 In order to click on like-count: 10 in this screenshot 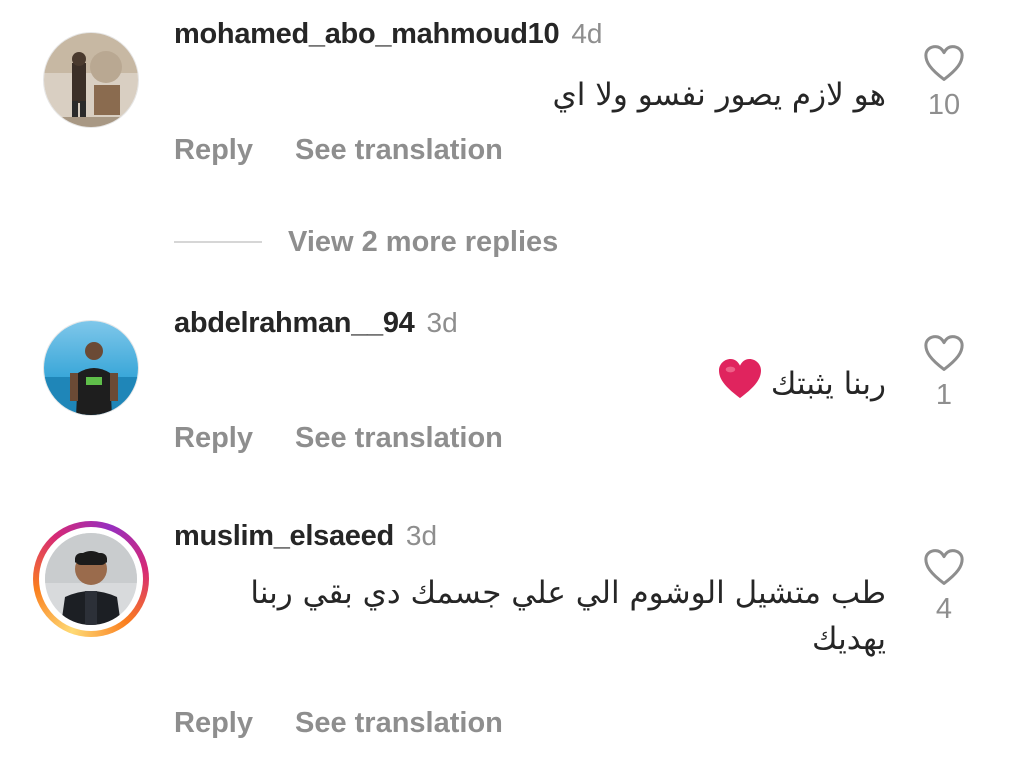, I will do `click(944, 105)`.